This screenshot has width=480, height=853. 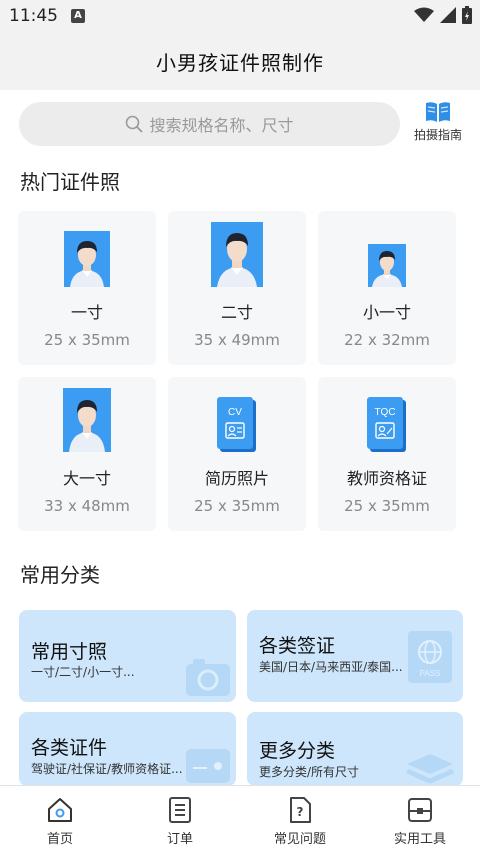 What do you see at coordinates (437, 135) in the screenshot?
I see `guide-label: 拍摄指南` at bounding box center [437, 135].